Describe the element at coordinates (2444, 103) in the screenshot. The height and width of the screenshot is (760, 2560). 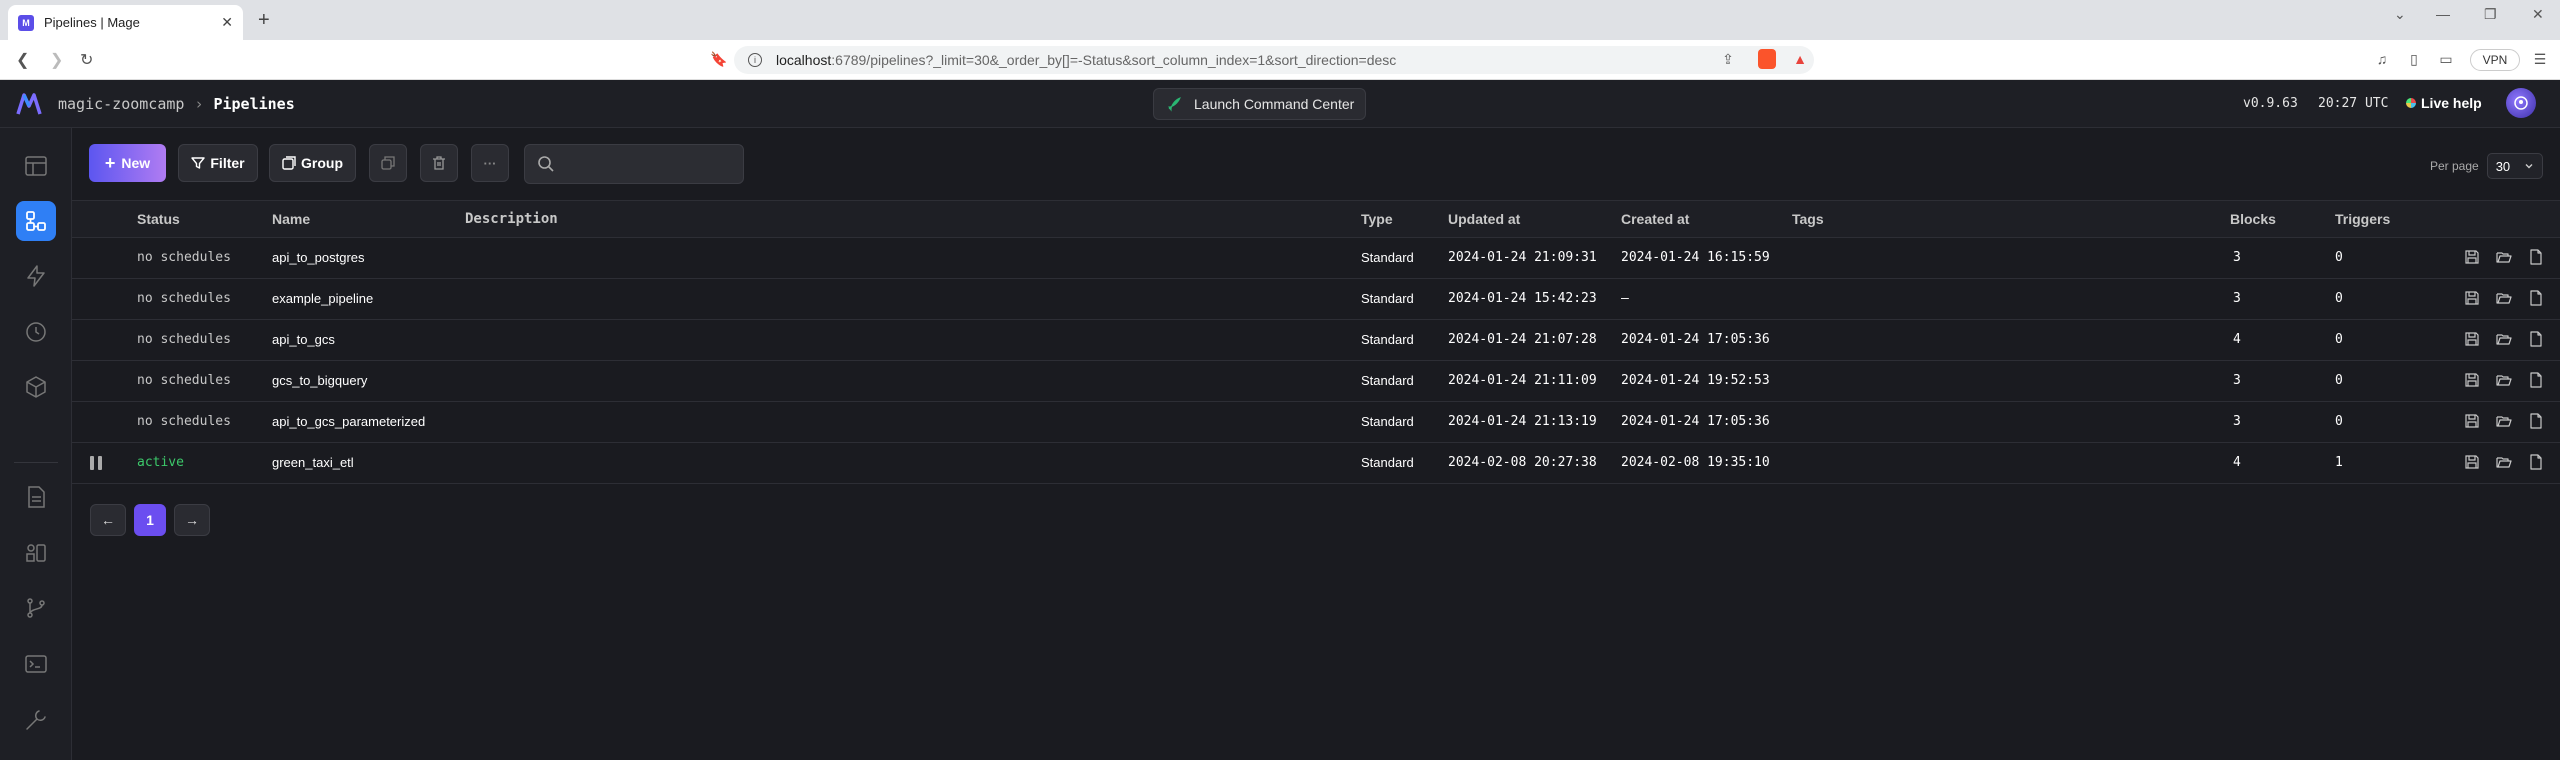
I see `live-help-button: Live help` at that location.